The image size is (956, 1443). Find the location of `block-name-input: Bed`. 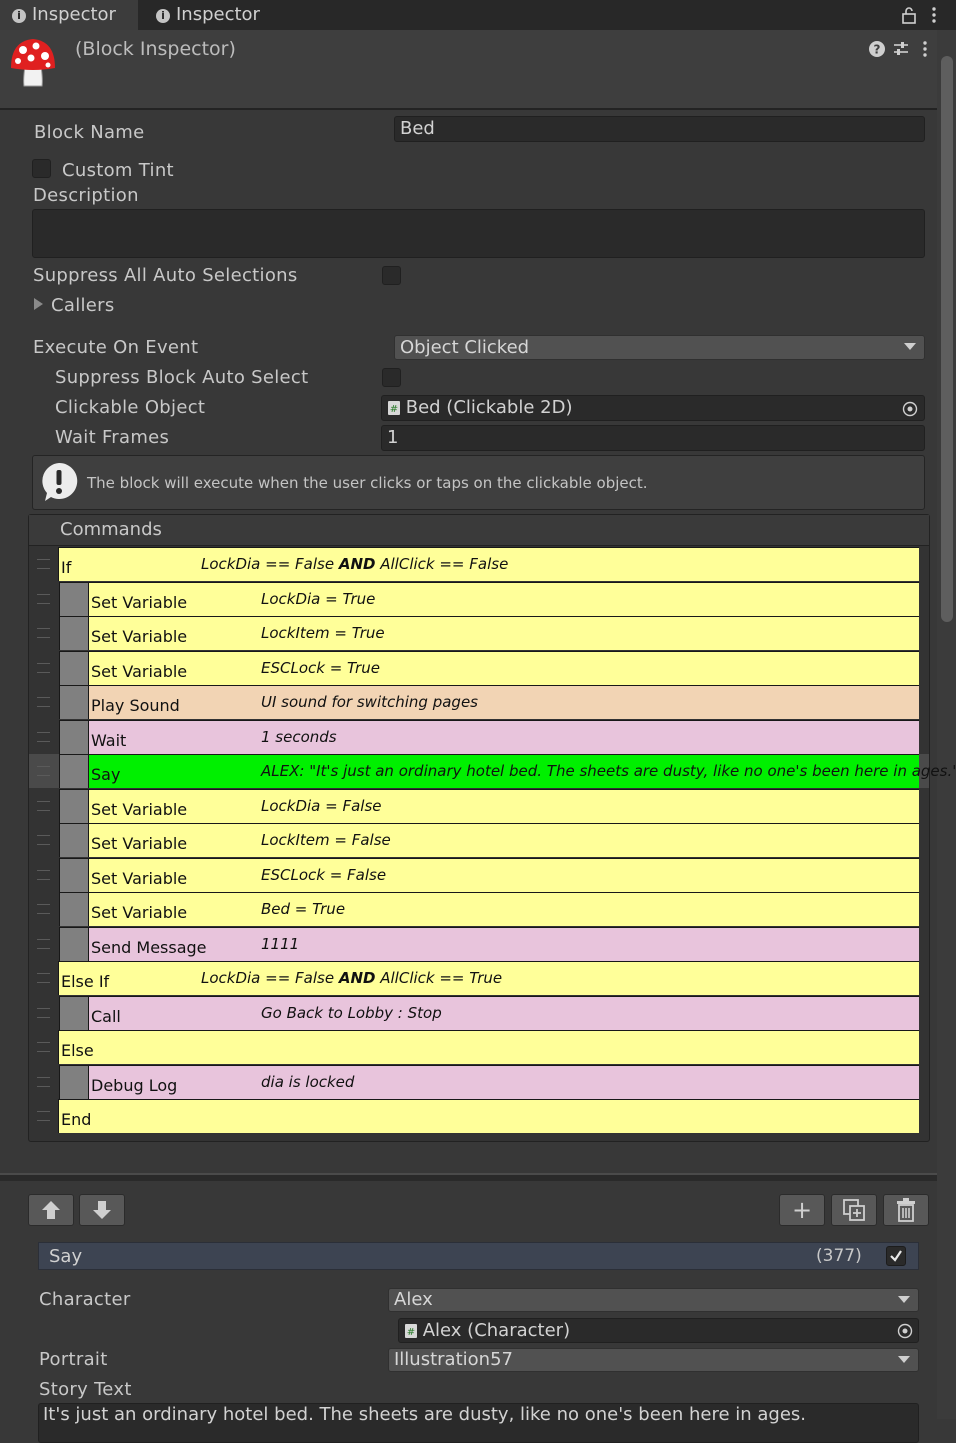

block-name-input: Bed is located at coordinates (659, 129).